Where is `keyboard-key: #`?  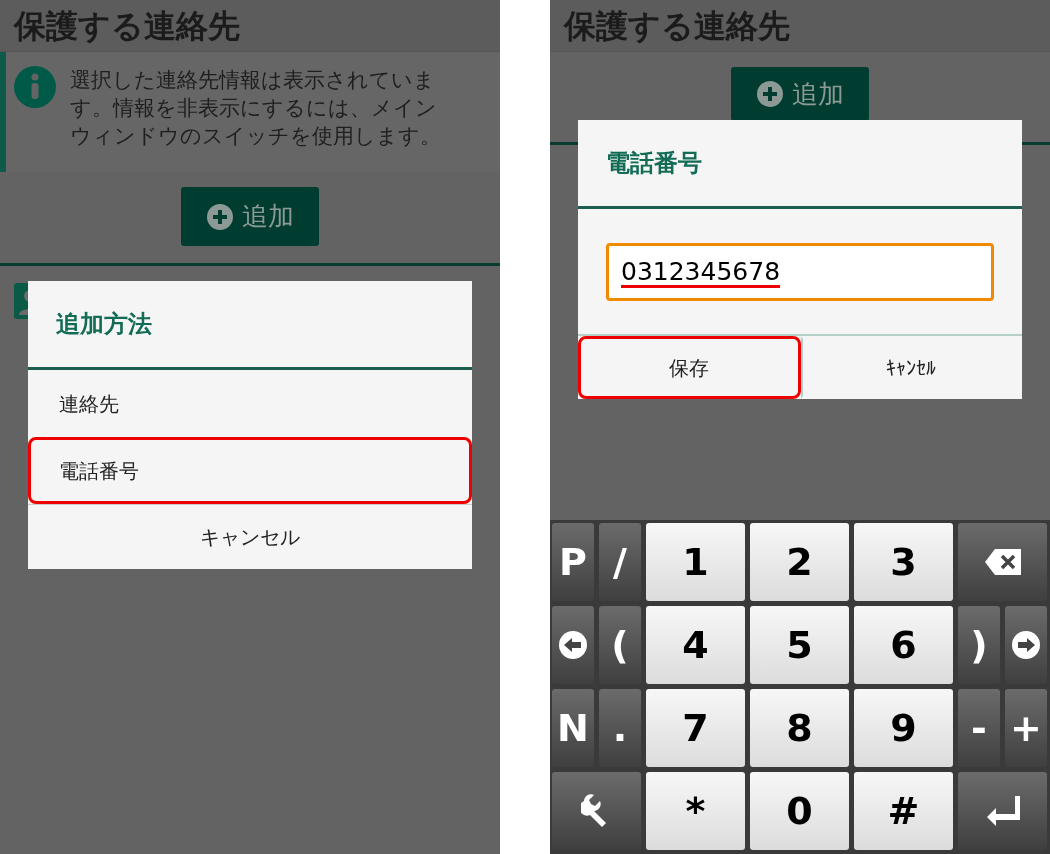 keyboard-key: # is located at coordinates (903, 811).